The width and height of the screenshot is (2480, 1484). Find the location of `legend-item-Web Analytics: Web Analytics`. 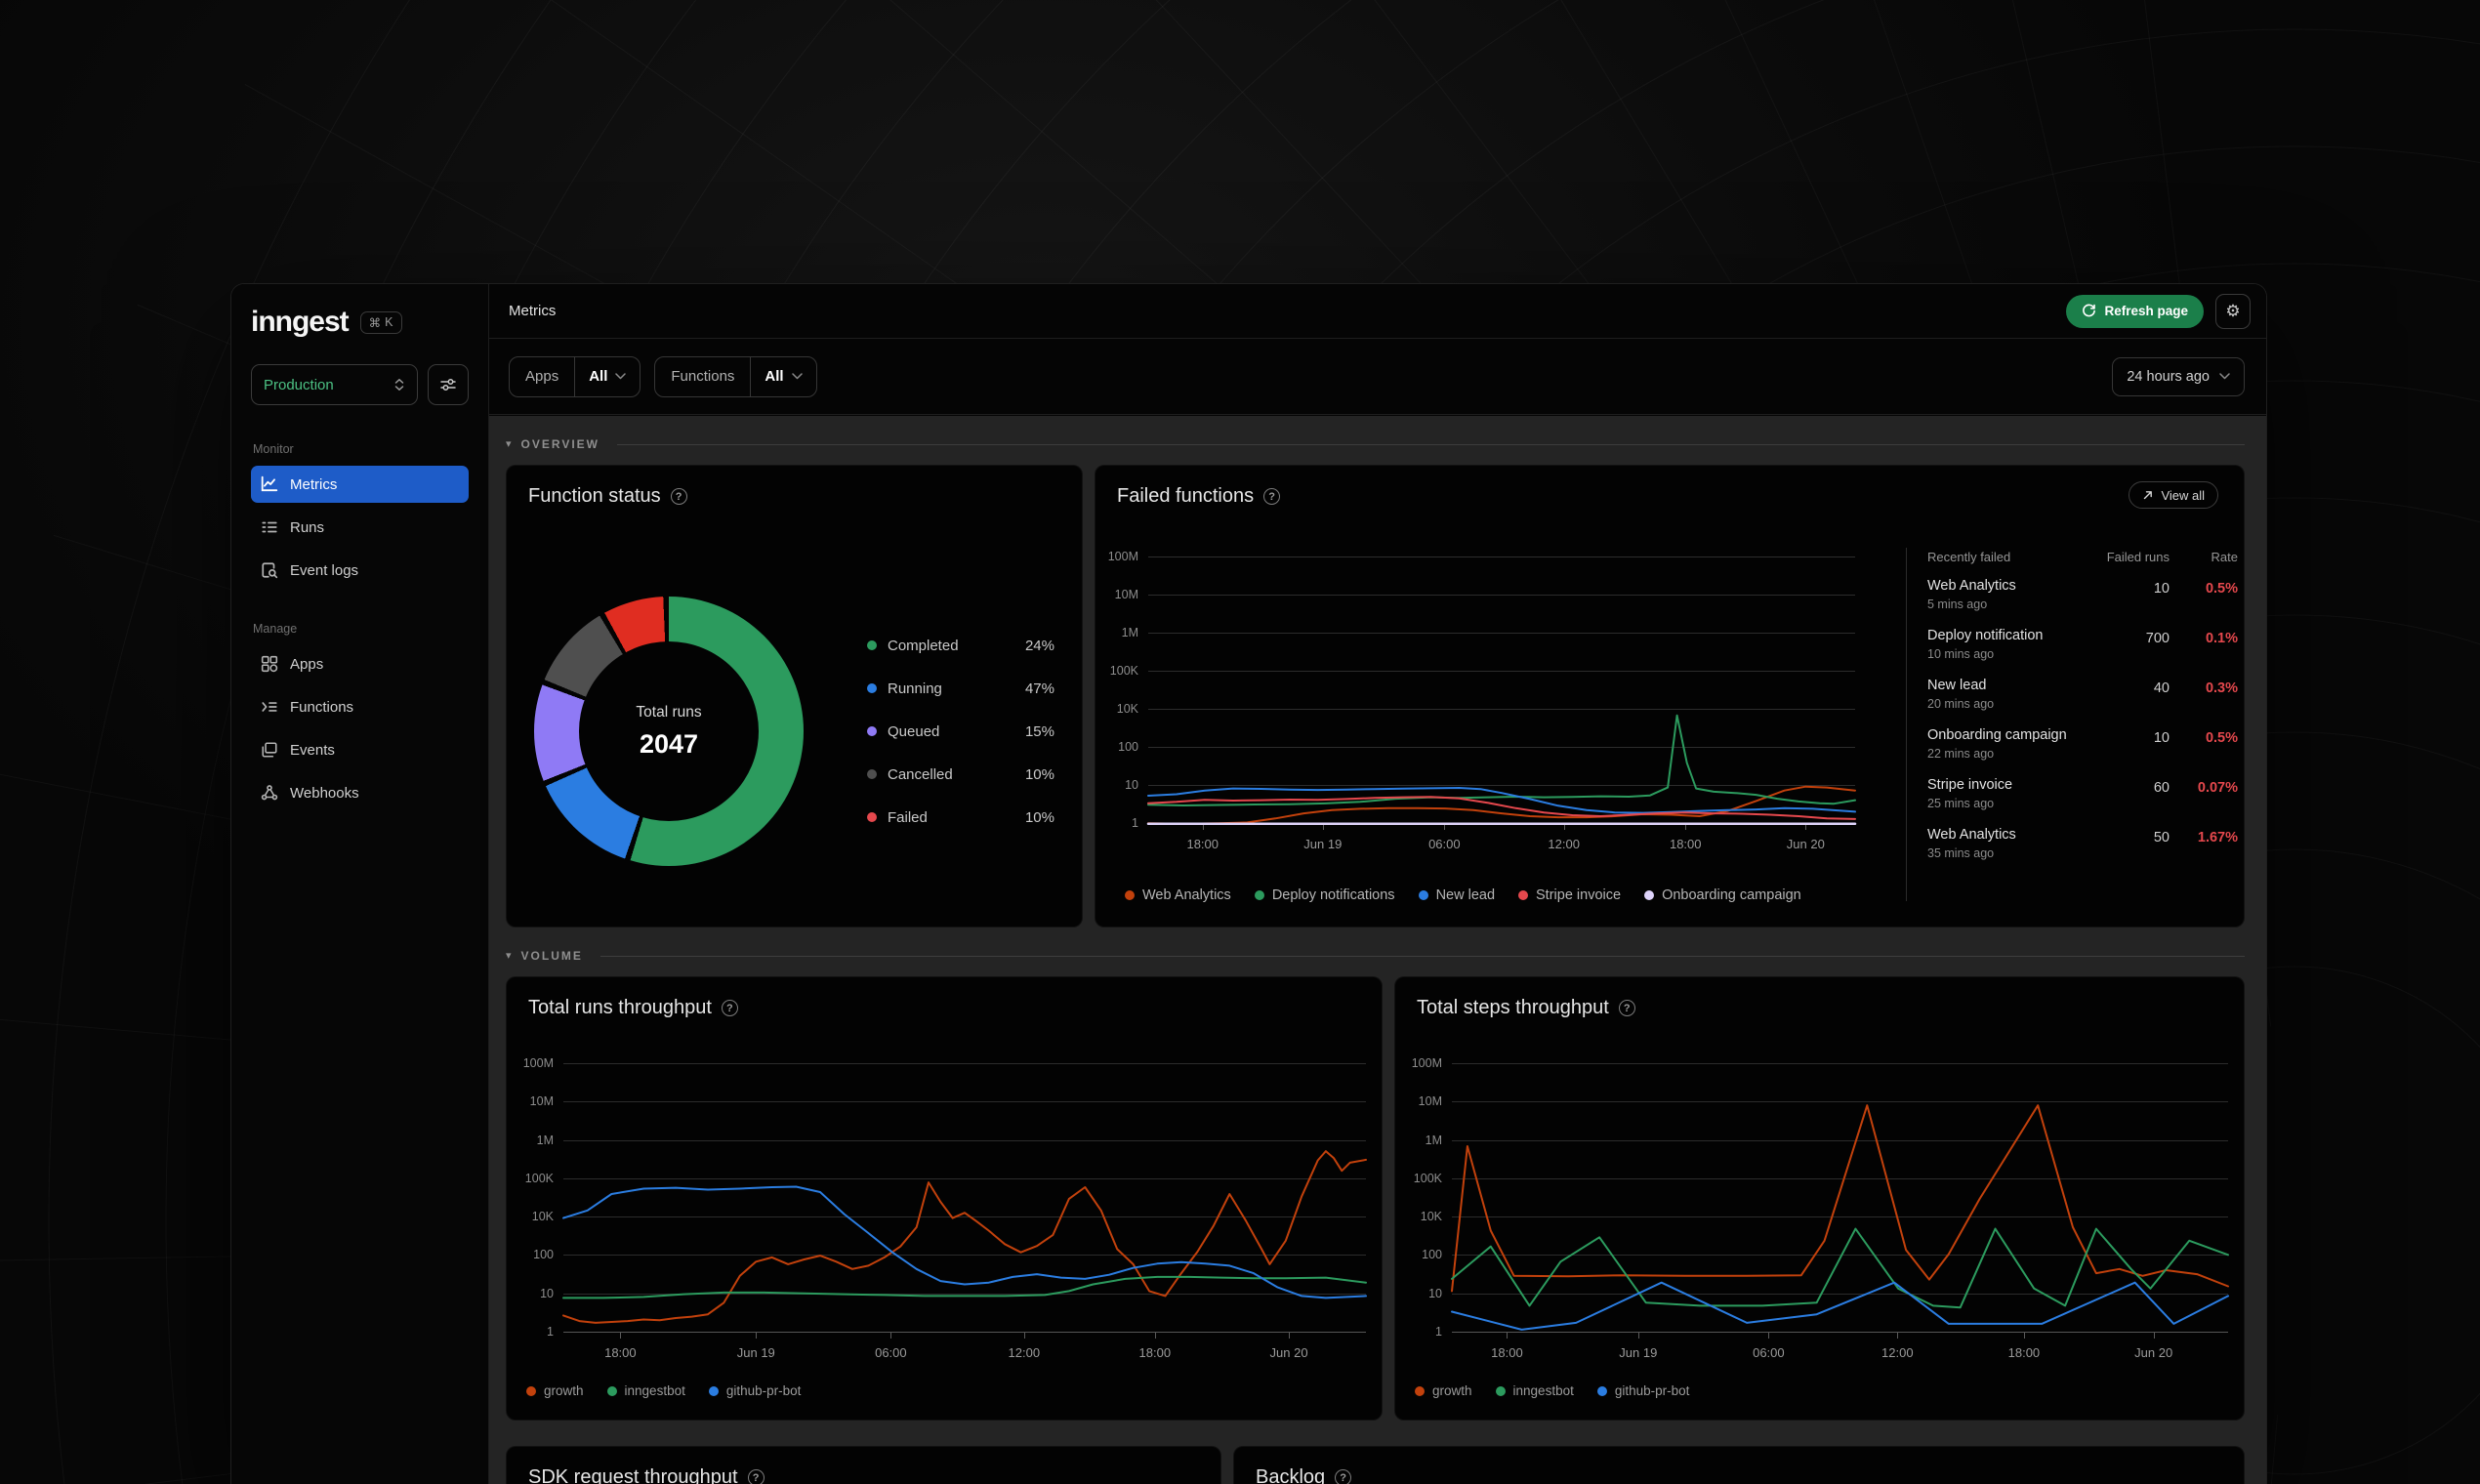

legend-item-Web Analytics: Web Analytics is located at coordinates (1178, 895).